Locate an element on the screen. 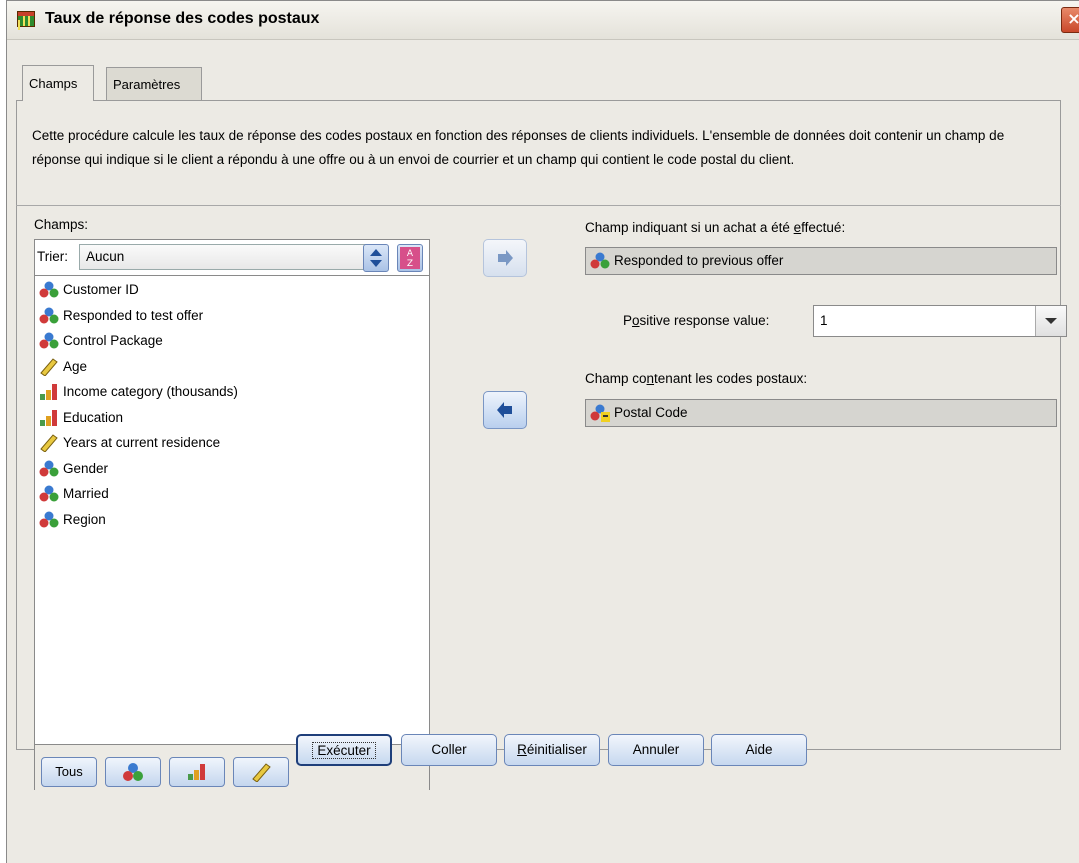 The image size is (1079, 863). sort-label: Trier: is located at coordinates (52, 256).